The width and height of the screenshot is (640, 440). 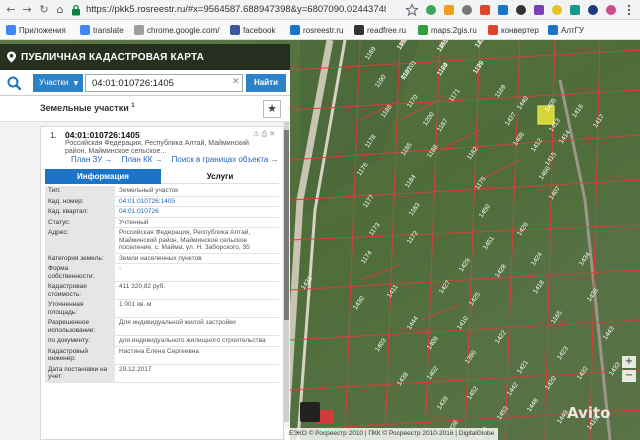 I want to click on search-input, so click(x=164, y=83).